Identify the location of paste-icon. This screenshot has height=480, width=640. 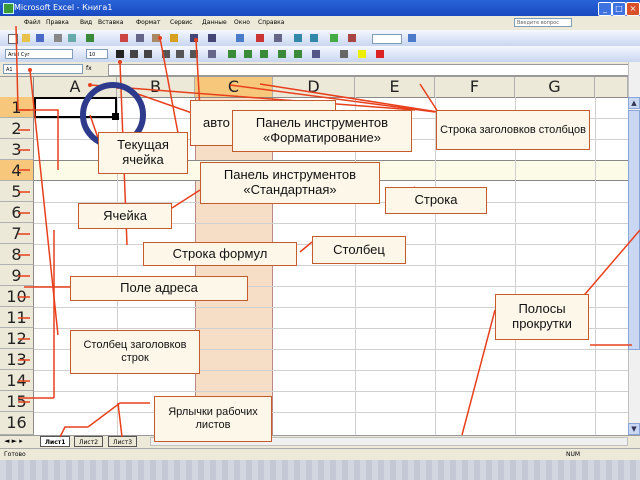
(156, 38).